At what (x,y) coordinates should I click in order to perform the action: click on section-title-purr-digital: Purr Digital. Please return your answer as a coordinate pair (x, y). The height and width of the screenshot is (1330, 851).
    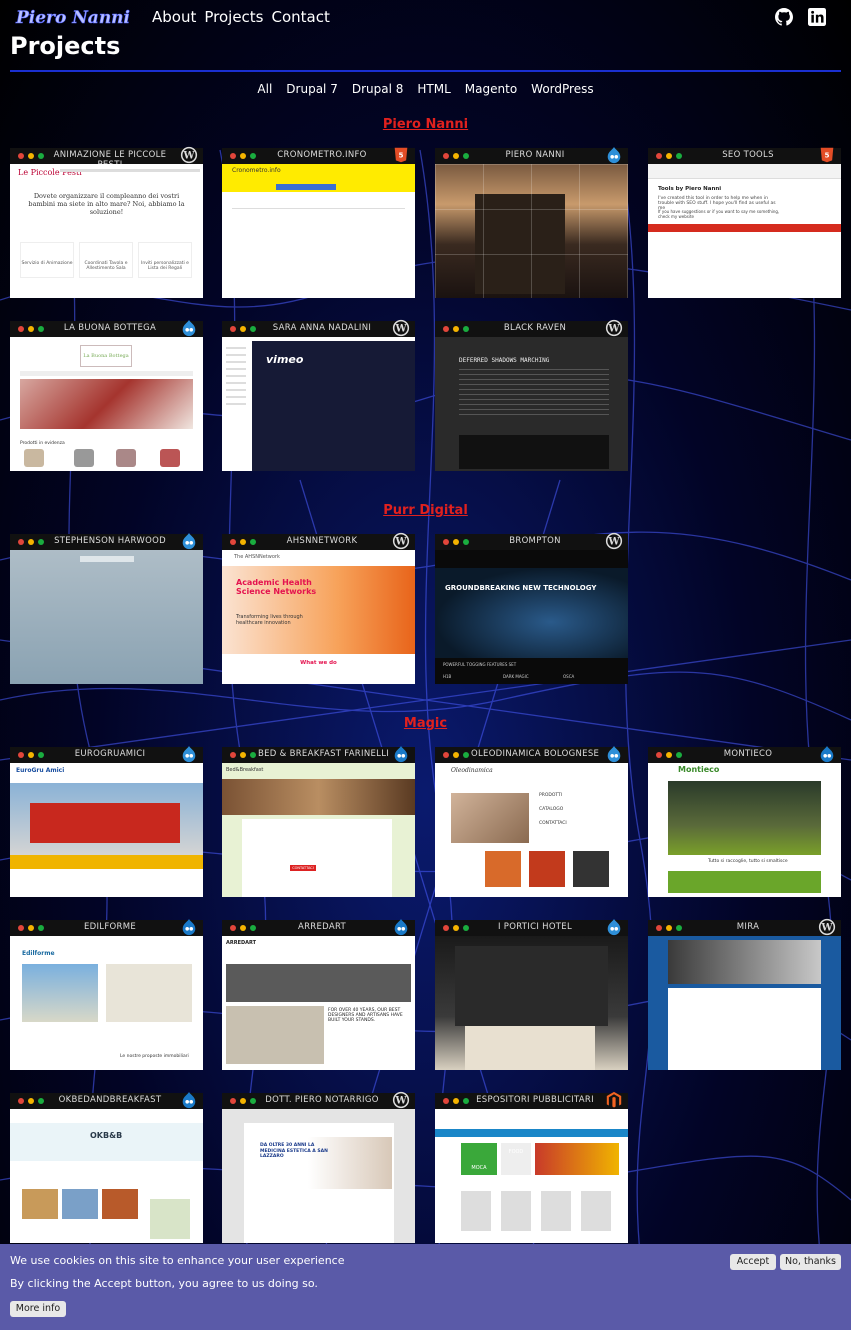
    Looking at the image, I should click on (425, 510).